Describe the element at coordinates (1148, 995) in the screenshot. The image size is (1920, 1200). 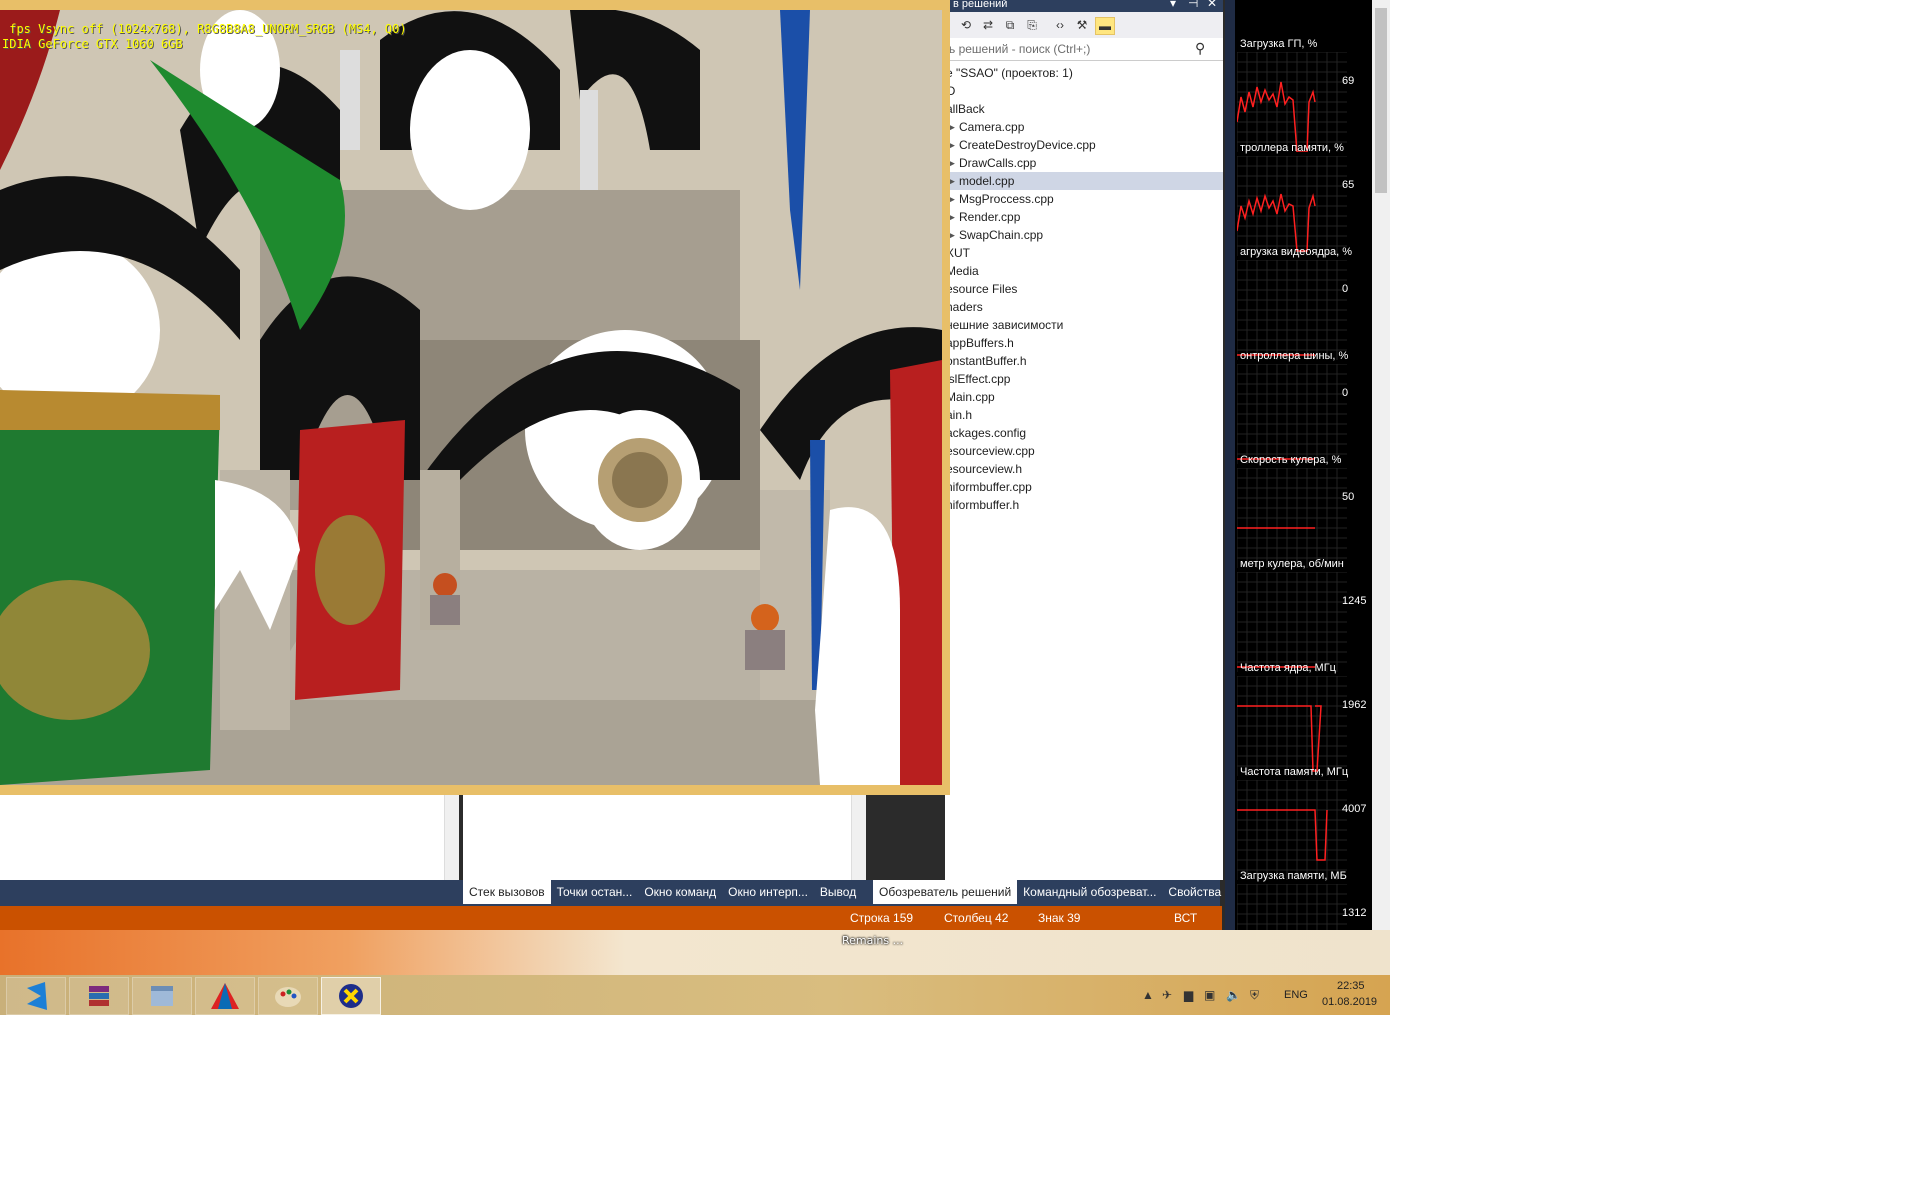
I see `show-hidden-icons-icon: ▲` at that location.